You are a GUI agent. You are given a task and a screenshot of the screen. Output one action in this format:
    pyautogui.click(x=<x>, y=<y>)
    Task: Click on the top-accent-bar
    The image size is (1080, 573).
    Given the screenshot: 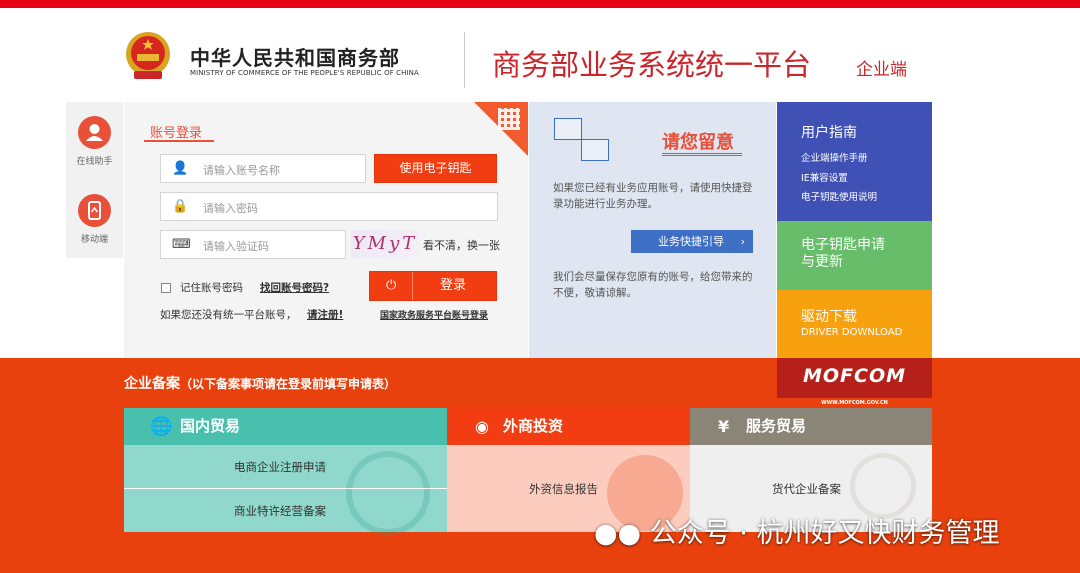 What is the action you would take?
    pyautogui.click(x=540, y=4)
    